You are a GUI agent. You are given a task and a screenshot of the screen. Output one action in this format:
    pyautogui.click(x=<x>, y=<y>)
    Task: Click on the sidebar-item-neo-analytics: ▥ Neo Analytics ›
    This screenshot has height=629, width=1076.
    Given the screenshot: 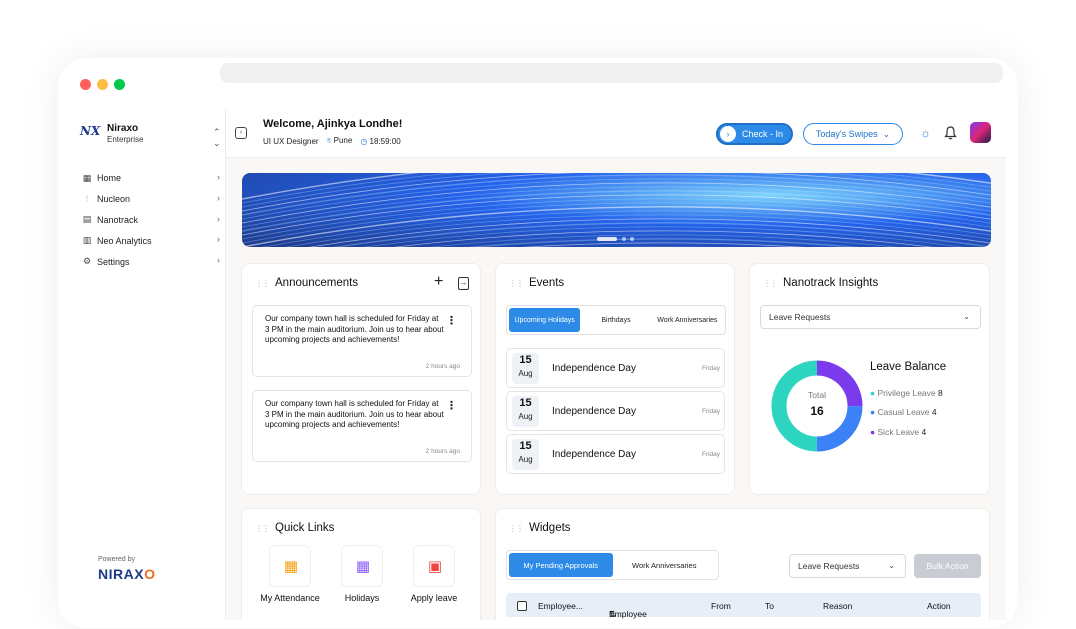 What is the action you would take?
    pyautogui.click(x=150, y=240)
    